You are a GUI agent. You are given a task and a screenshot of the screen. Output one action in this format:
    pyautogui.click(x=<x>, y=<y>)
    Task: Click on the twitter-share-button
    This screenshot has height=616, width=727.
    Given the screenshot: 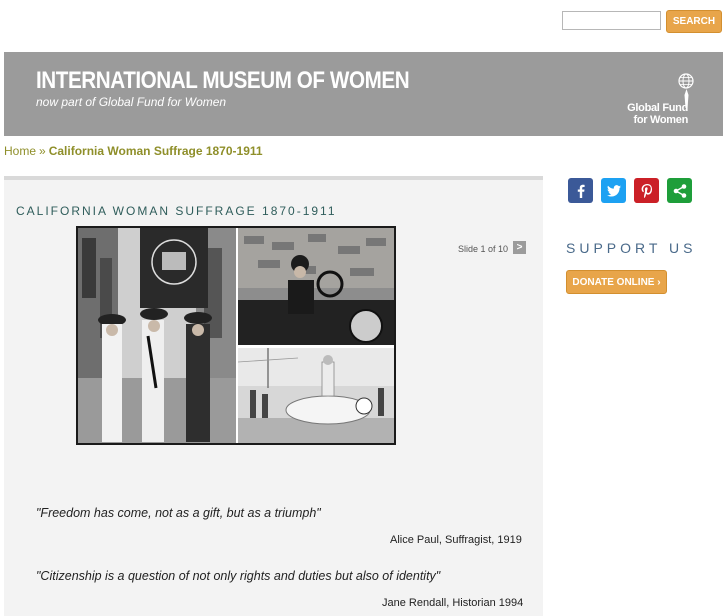 What is the action you would take?
    pyautogui.click(x=613, y=190)
    